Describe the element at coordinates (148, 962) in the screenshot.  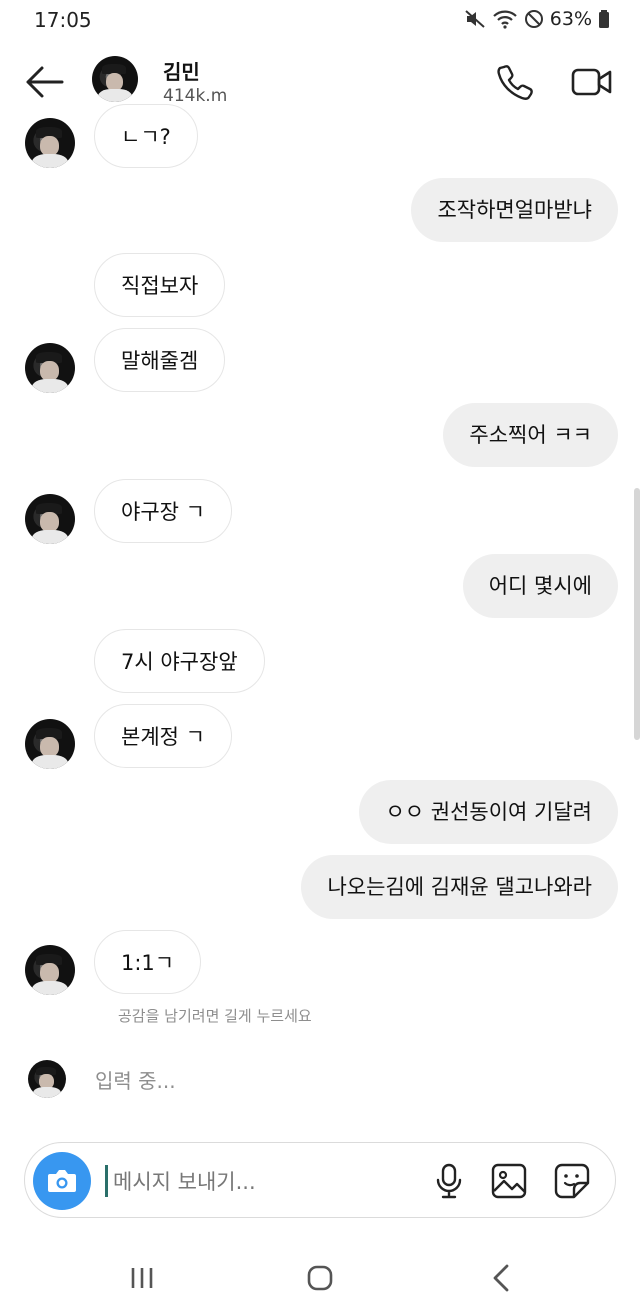
I see `message-bubble-incoming: 1:1ㄱ` at that location.